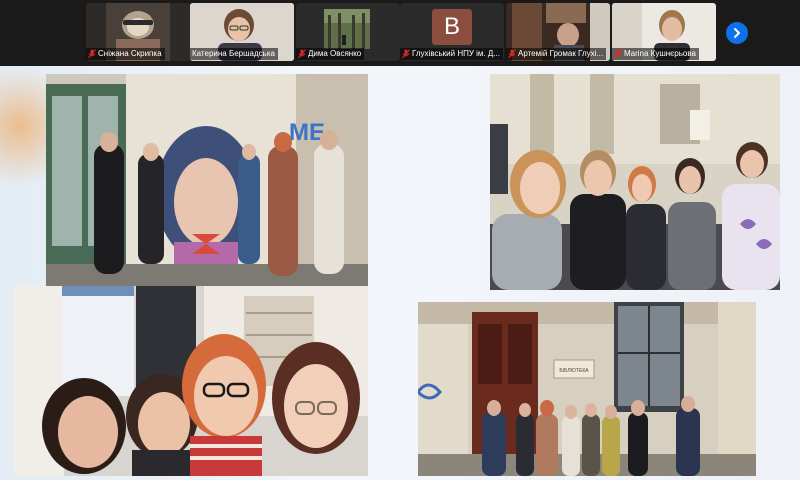 Image resolution: width=800 pixels, height=480 pixels. I want to click on participant-tile: Marina Кушнєрьова, so click(664, 32).